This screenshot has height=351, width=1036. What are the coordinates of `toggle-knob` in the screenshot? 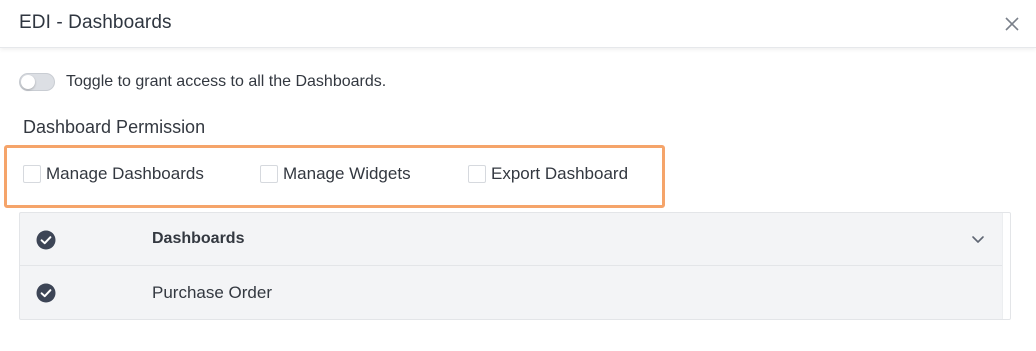 It's located at (28, 82).